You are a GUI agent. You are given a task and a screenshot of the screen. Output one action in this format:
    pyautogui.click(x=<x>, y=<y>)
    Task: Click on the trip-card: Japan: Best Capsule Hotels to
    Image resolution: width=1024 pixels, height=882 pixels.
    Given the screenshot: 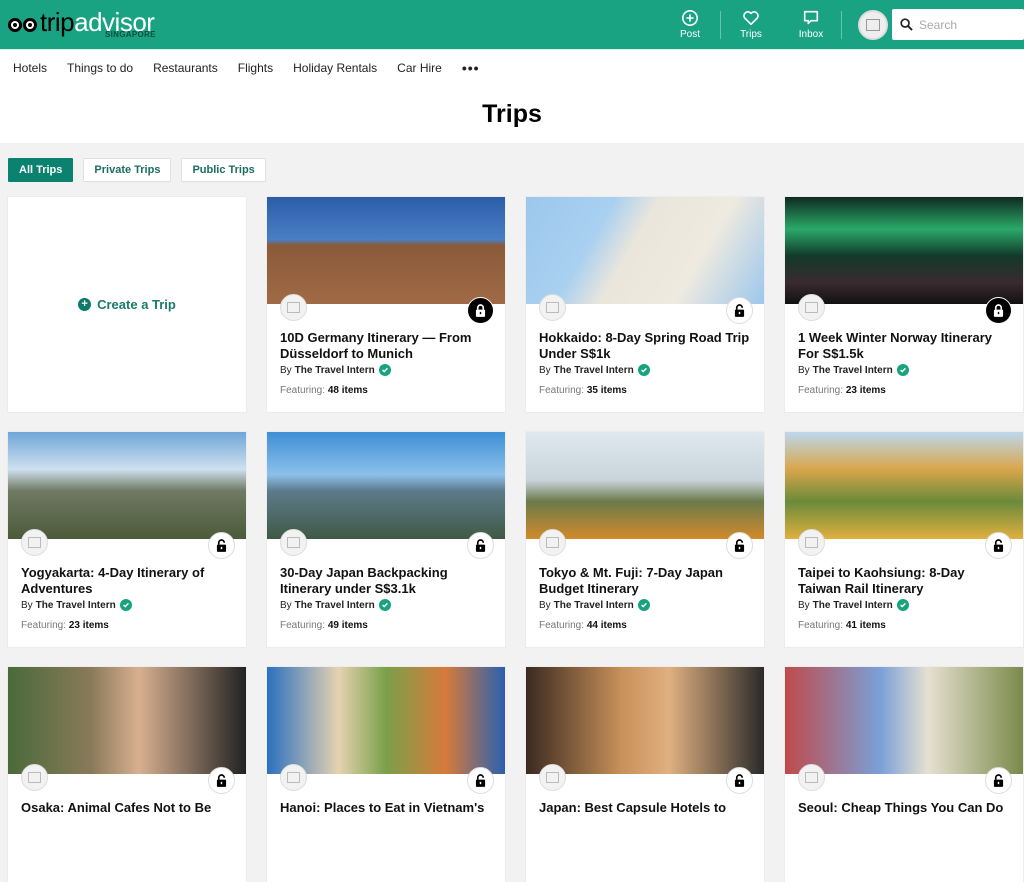 What is the action you would take?
    pyautogui.click(x=645, y=774)
    